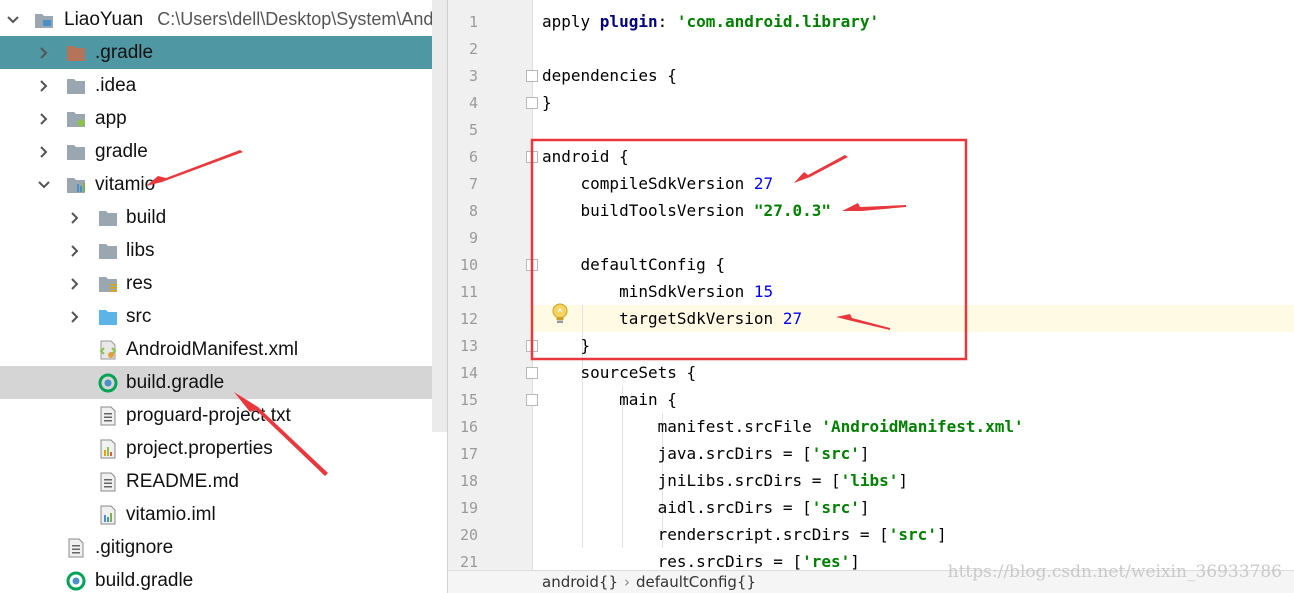 Image resolution: width=1294 pixels, height=593 pixels. What do you see at coordinates (468, 454) in the screenshot?
I see `line-number: 17` at bounding box center [468, 454].